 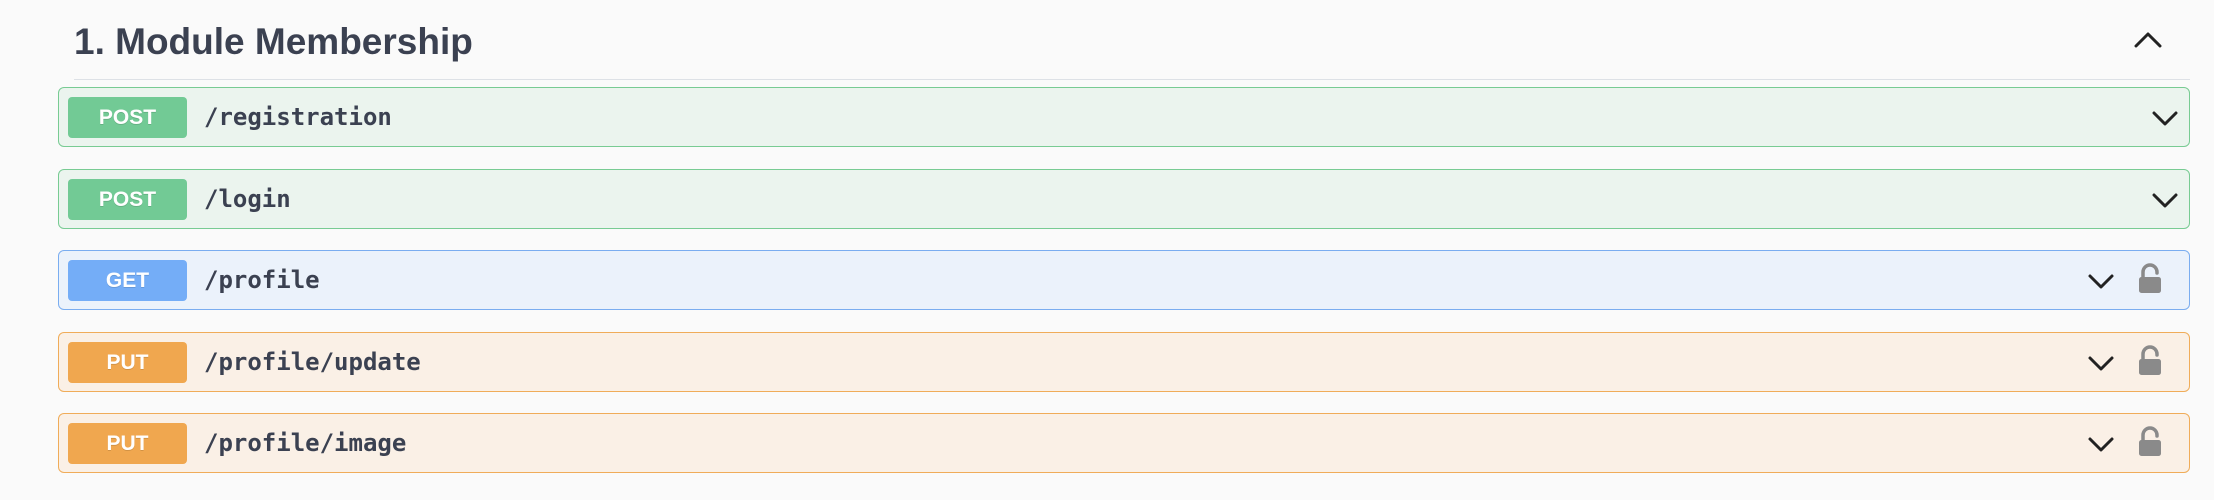 What do you see at coordinates (305, 443) in the screenshot?
I see `operation-path: /profile/image` at bounding box center [305, 443].